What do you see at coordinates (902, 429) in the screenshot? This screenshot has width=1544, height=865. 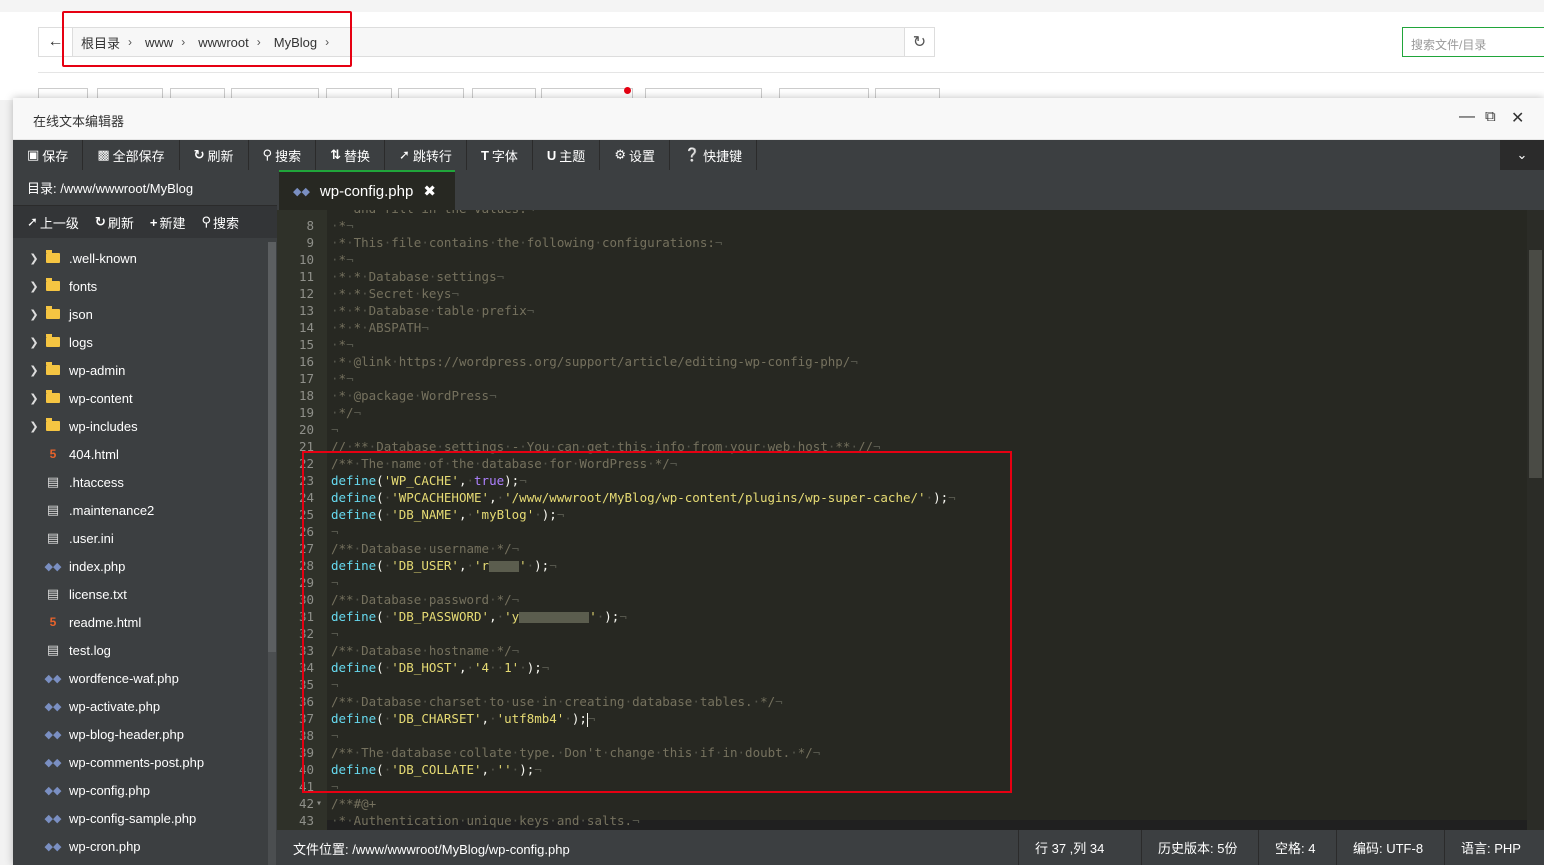 I see `code-line: 20 ¬` at bounding box center [902, 429].